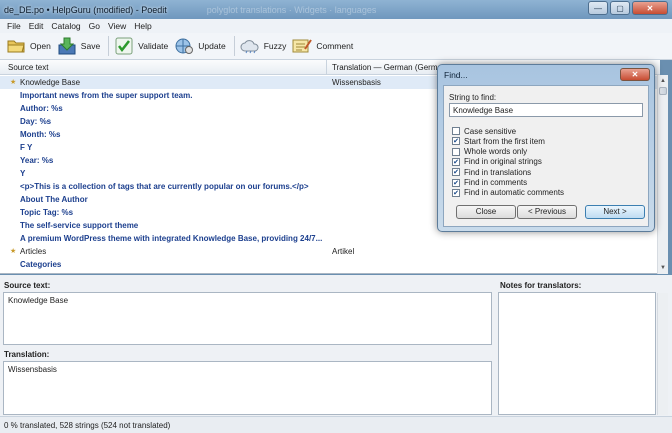  What do you see at coordinates (486, 212) in the screenshot?
I see `close-button: Close` at bounding box center [486, 212].